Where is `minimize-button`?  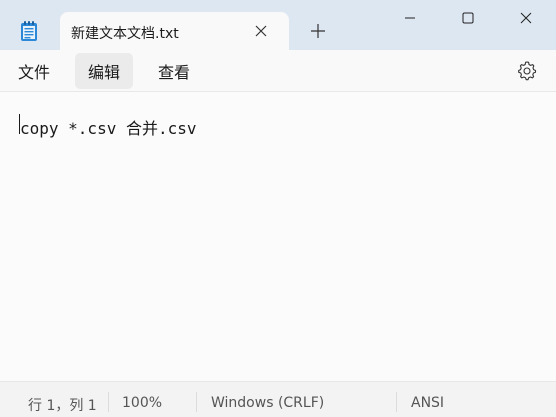
minimize-button is located at coordinates (410, 18).